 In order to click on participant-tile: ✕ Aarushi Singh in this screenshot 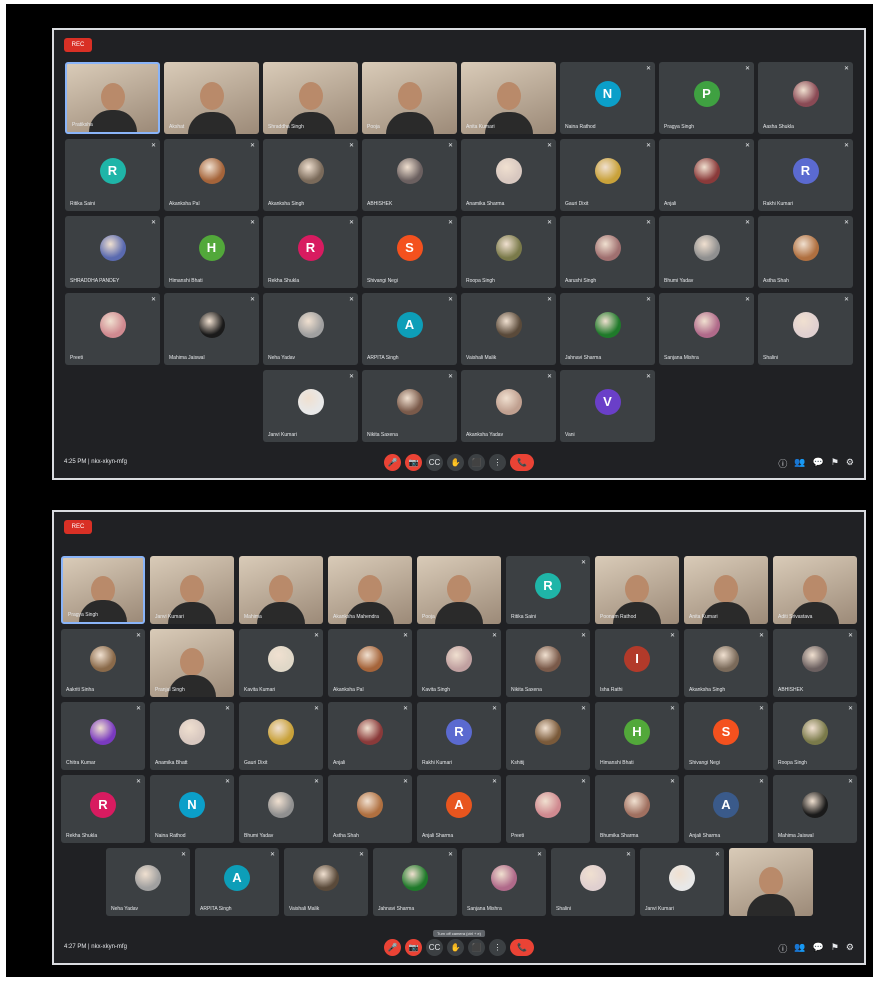, I will do `click(607, 252)`.